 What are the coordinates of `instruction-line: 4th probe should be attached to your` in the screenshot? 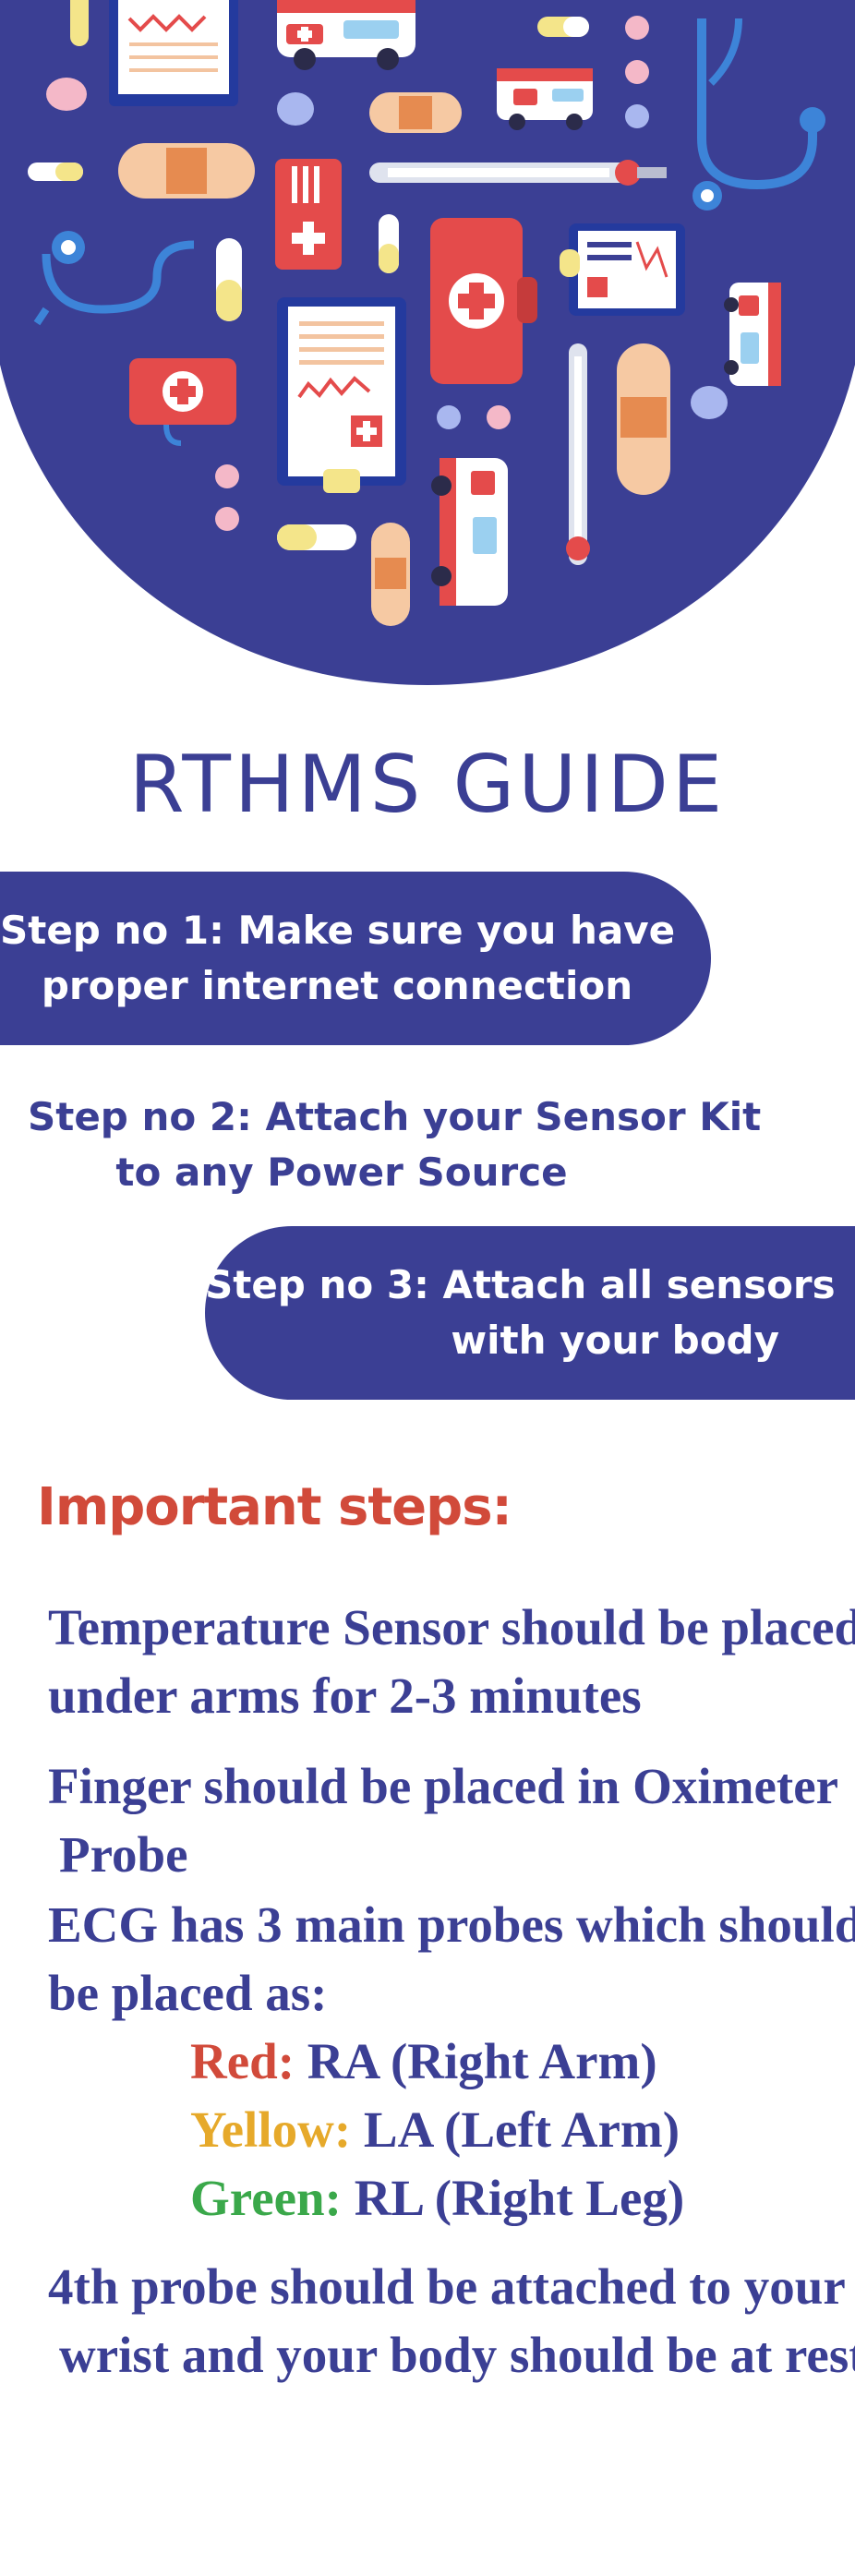 It's located at (447, 2286).